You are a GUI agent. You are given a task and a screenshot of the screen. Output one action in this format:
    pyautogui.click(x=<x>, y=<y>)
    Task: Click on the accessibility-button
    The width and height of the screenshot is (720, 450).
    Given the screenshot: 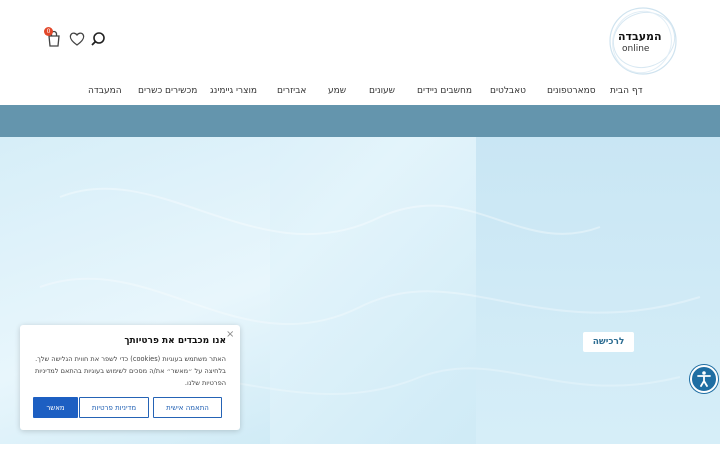 What is the action you would take?
    pyautogui.click(x=704, y=379)
    